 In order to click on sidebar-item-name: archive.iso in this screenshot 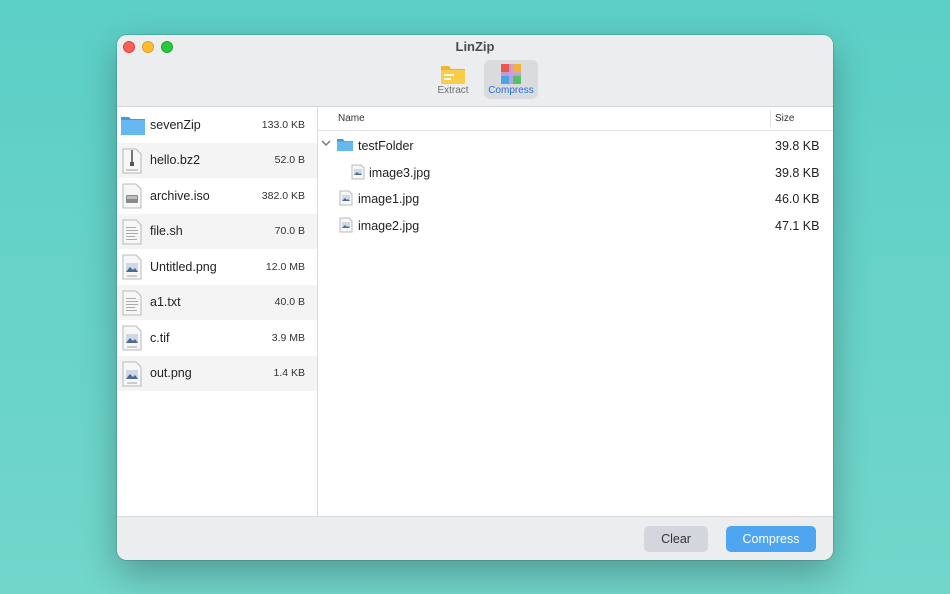, I will do `click(180, 195)`.